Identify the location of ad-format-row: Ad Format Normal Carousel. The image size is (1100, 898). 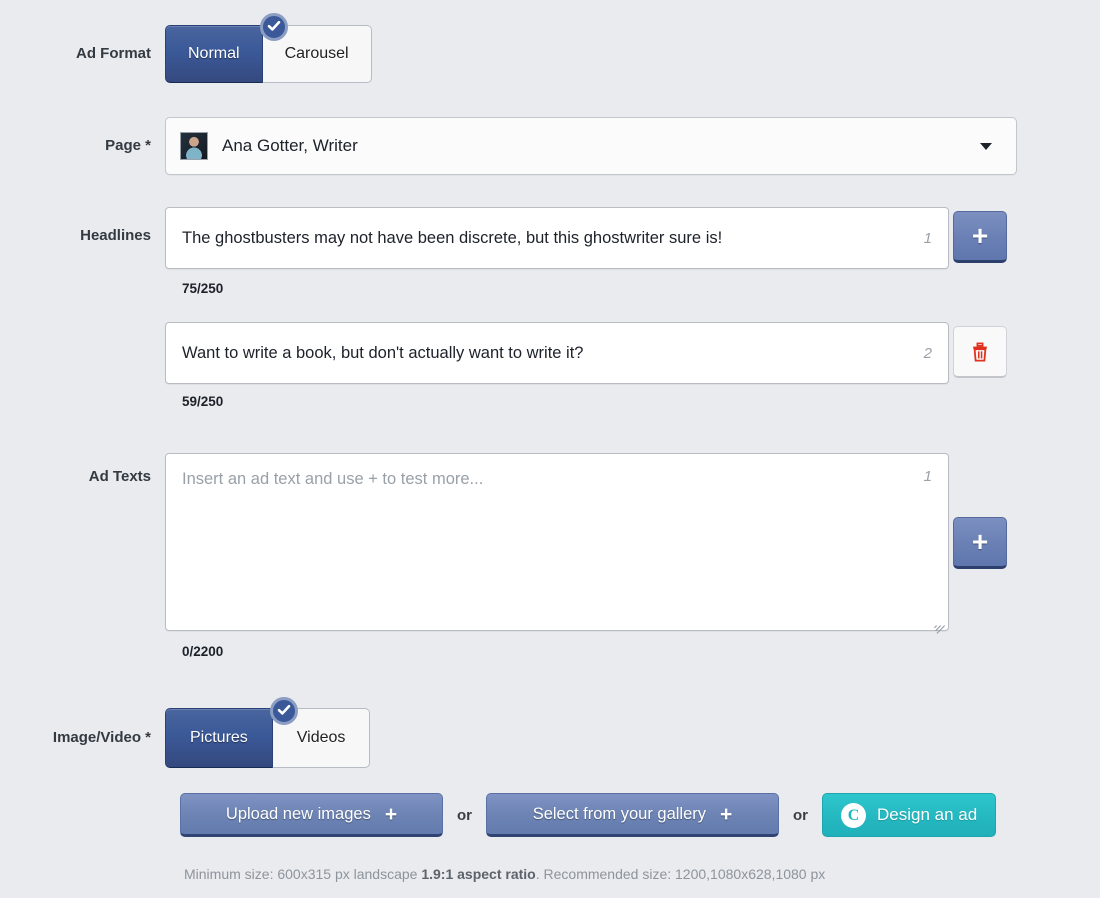
(186, 48).